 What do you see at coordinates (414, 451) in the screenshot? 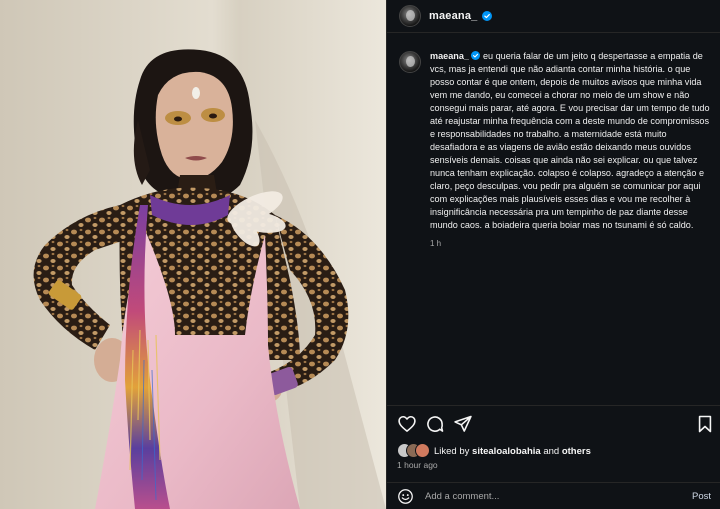
I see `liker-avatars` at bounding box center [414, 451].